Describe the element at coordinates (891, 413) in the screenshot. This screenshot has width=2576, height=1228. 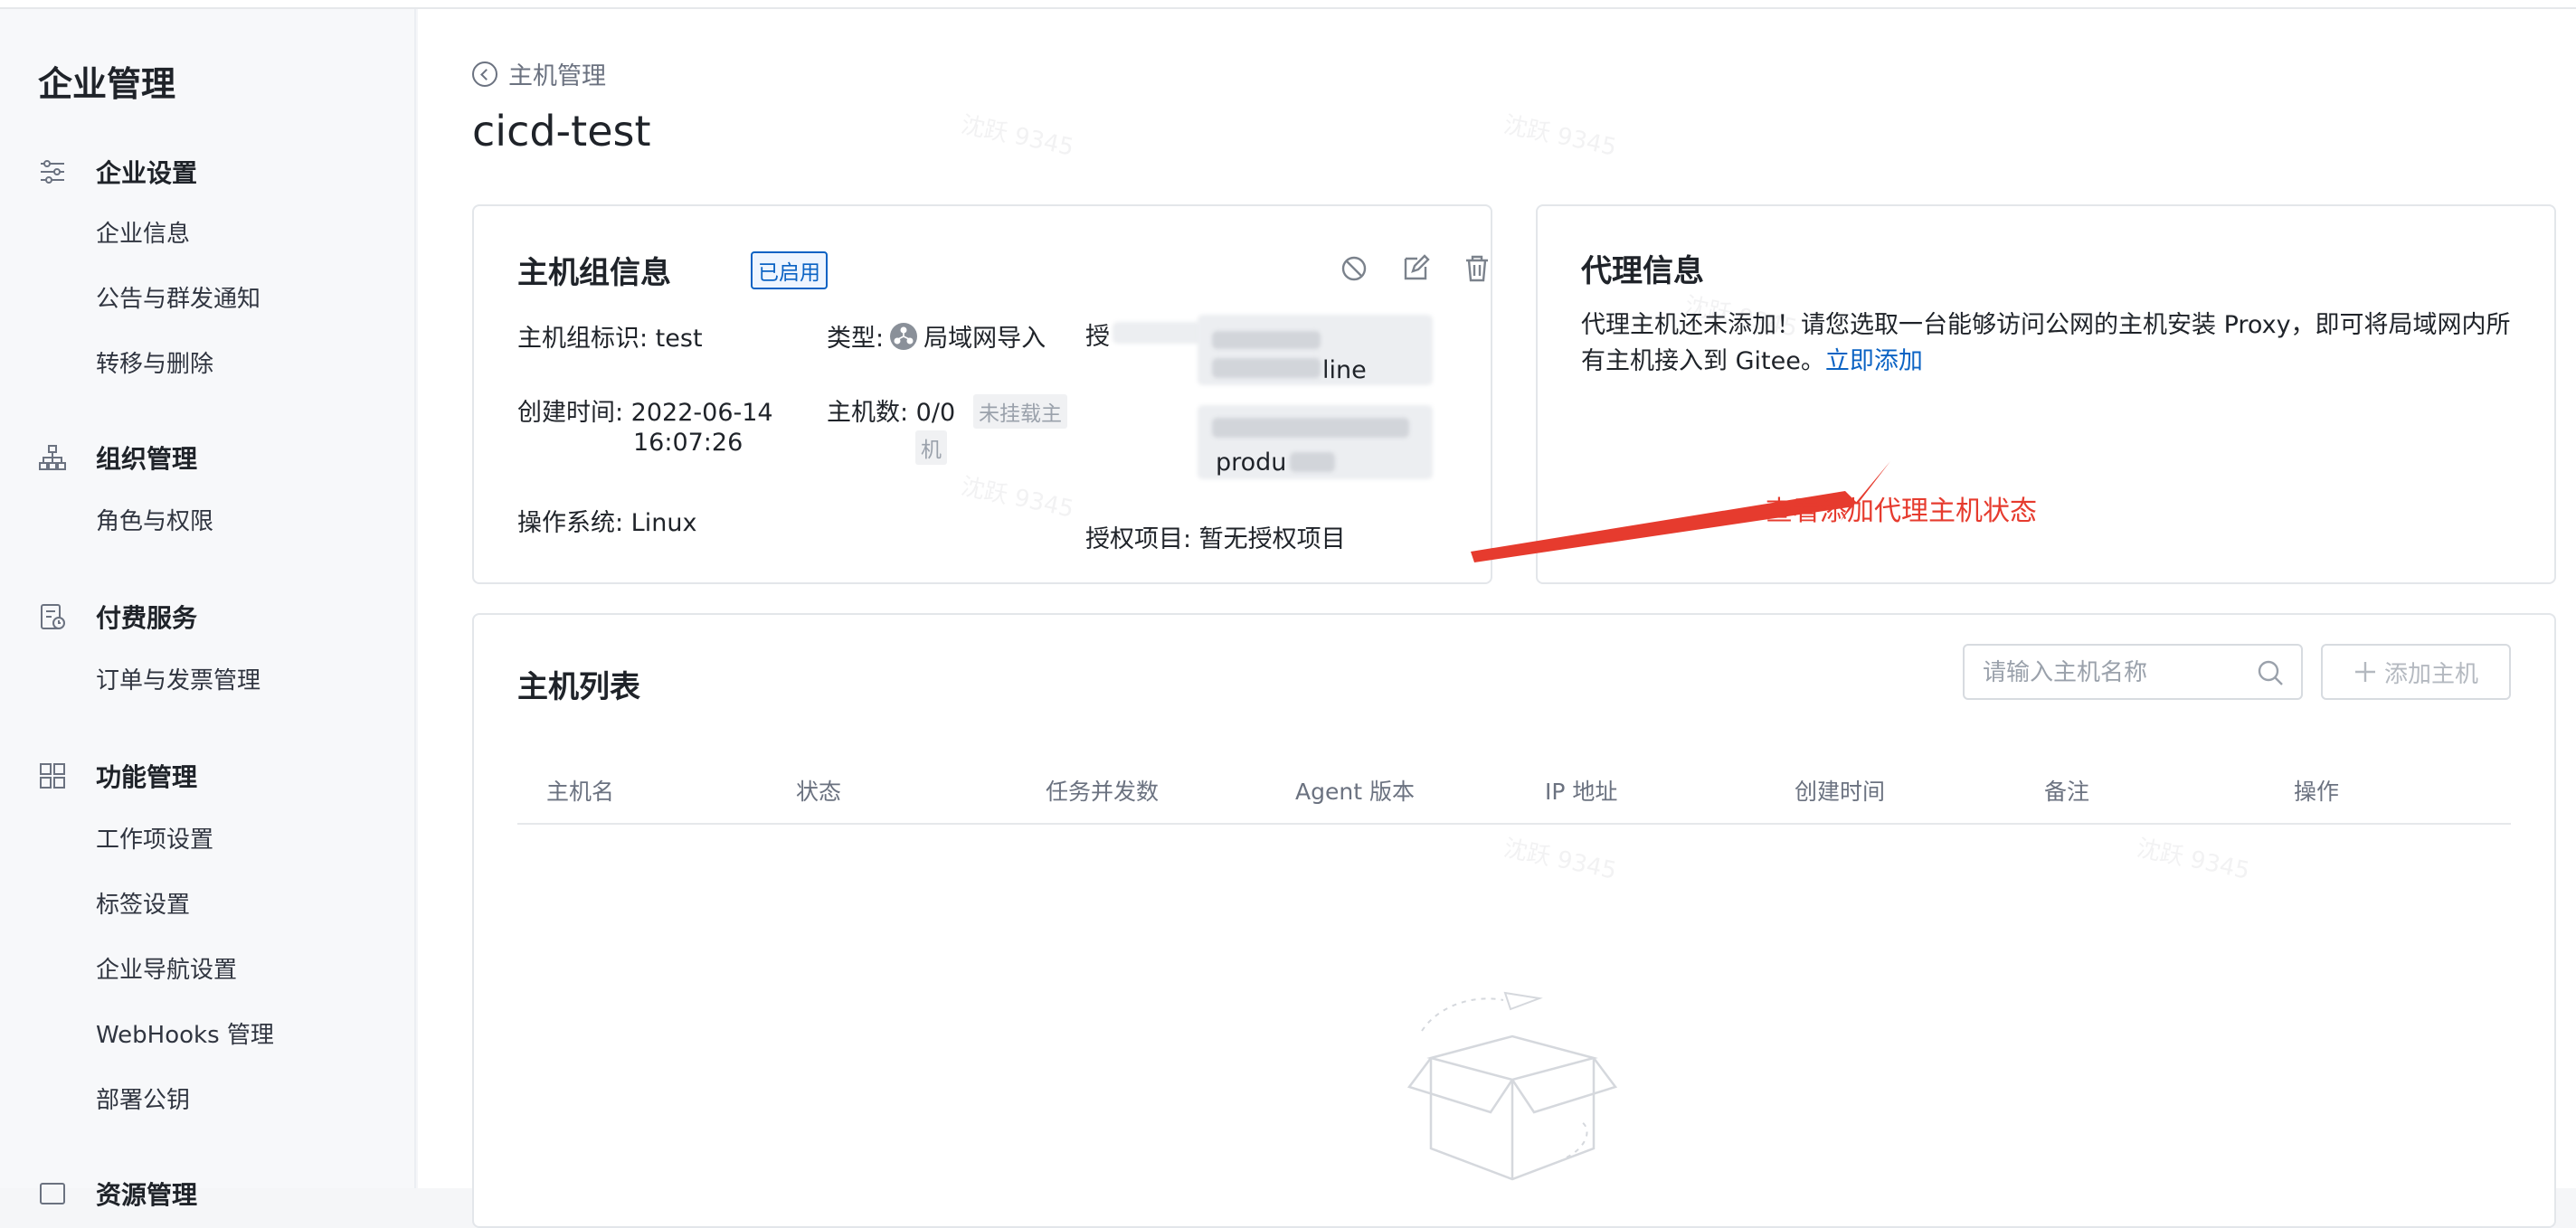
I see `host-count: 主机数: 0/0` at that location.